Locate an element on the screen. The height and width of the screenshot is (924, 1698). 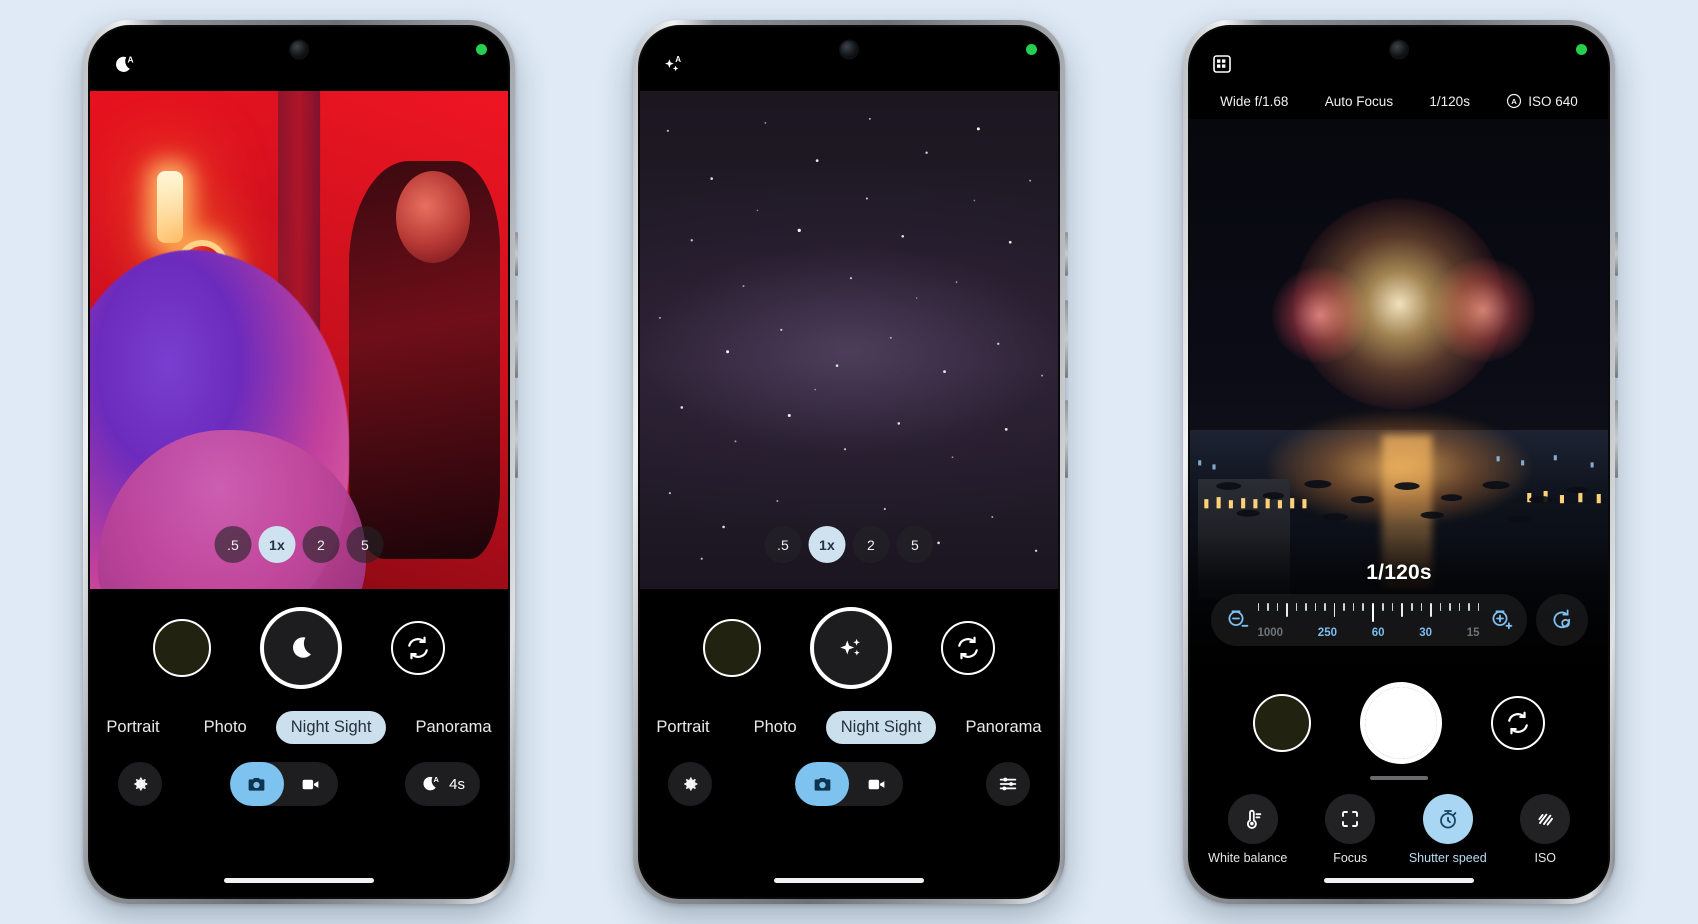
svg-text: A is located at coordinates (1515, 101).